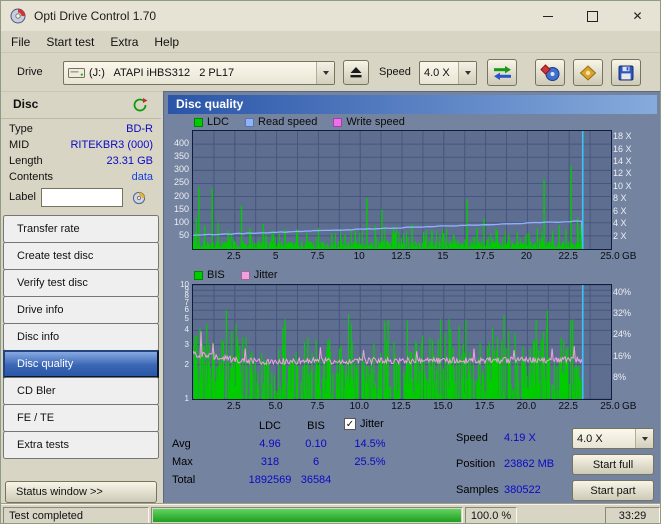 Image resolution: width=661 pixels, height=524 pixels. What do you see at coordinates (81, 418) in the screenshot?
I see `nav-fe-te: FE / TE` at bounding box center [81, 418].